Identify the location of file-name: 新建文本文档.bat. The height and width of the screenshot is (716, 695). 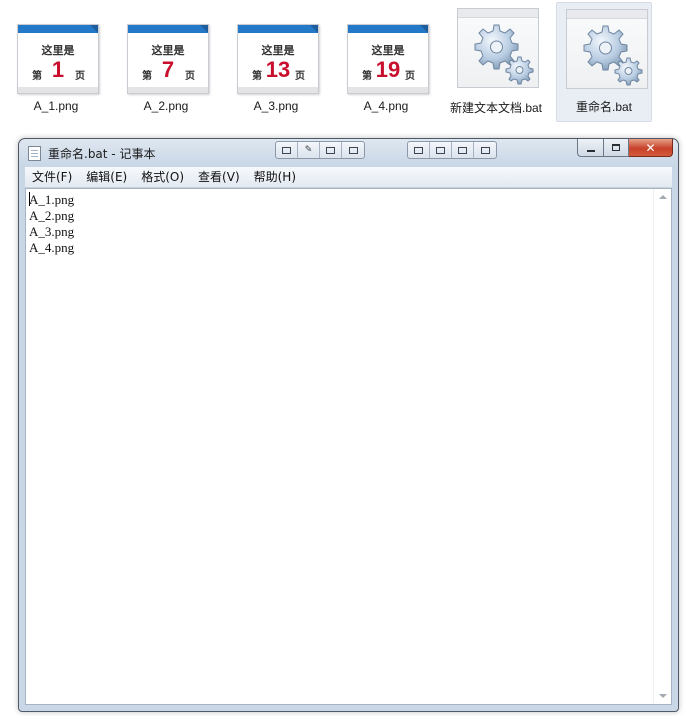
(496, 108).